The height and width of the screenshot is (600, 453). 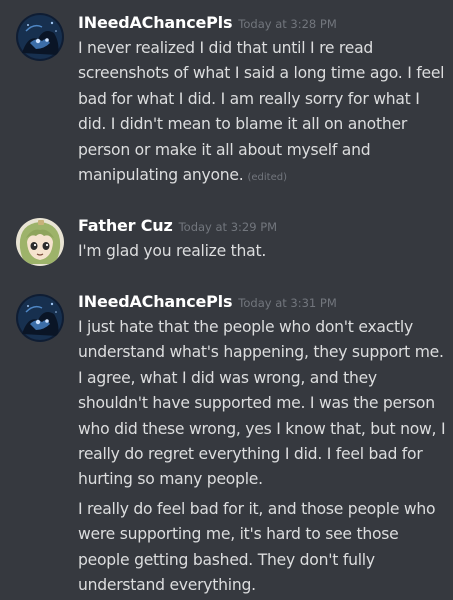 I want to click on message-header: Father Cuz Today at 3:29 PM, so click(x=264, y=227).